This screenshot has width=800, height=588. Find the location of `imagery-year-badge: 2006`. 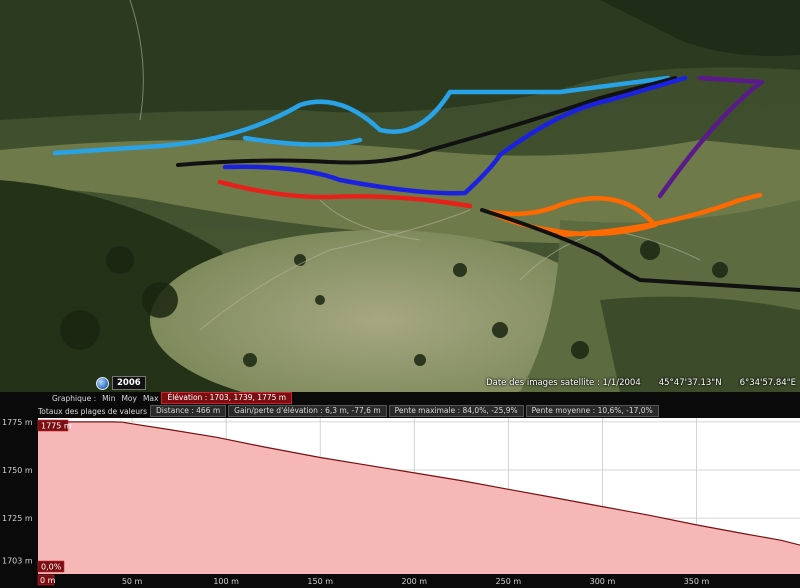

imagery-year-badge: 2006 is located at coordinates (129, 383).